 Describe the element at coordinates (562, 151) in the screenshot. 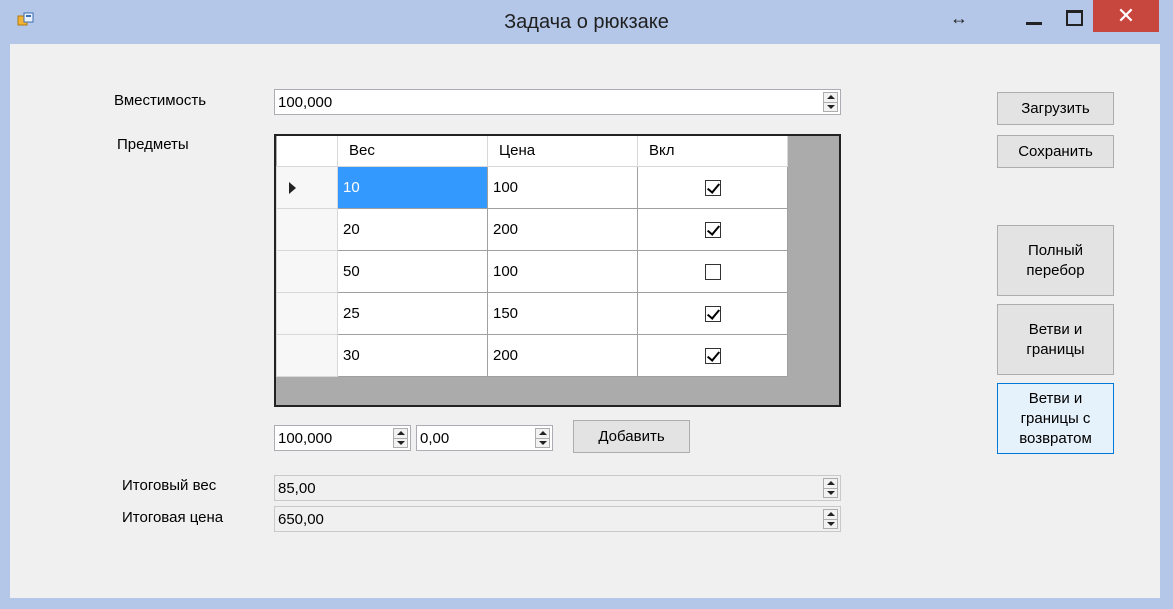

I see `column-header-price: Цена` at that location.